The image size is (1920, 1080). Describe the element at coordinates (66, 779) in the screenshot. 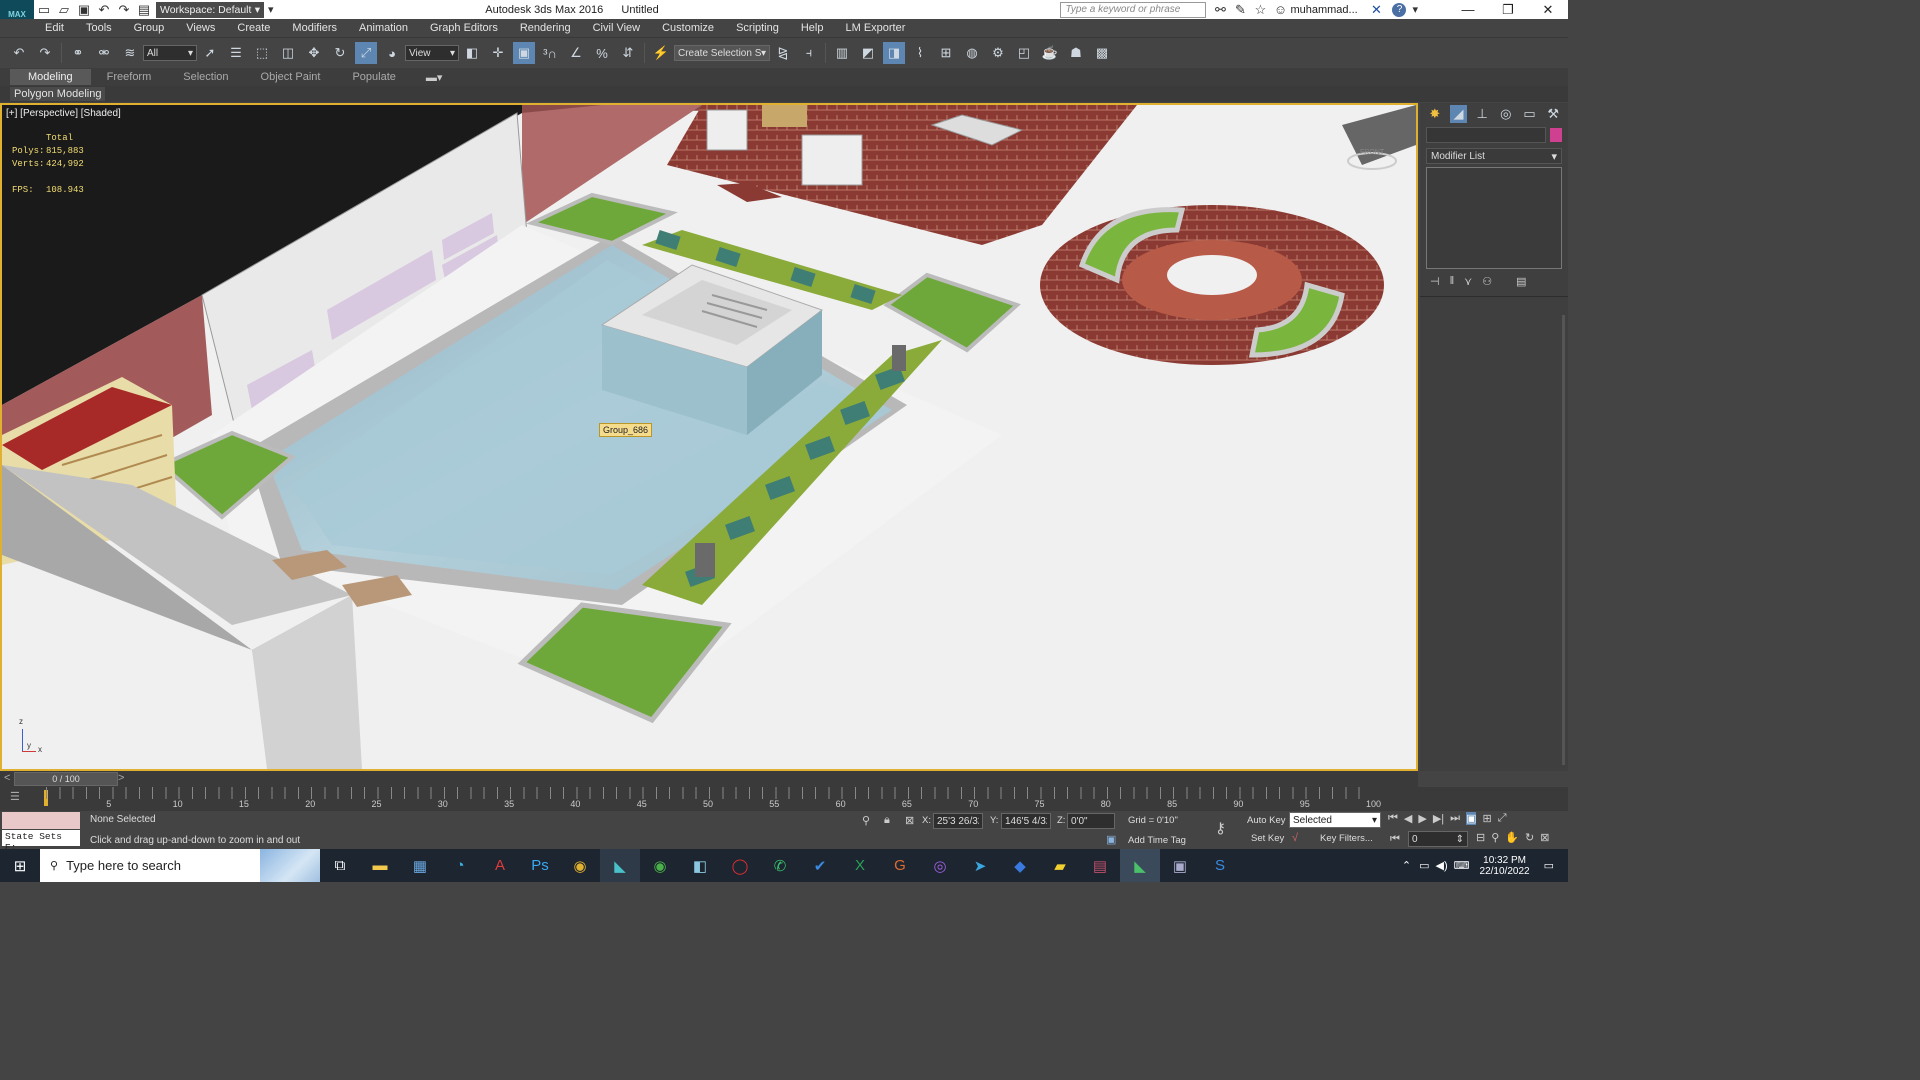

I see `time-slider-thumb: 0 / 100` at that location.